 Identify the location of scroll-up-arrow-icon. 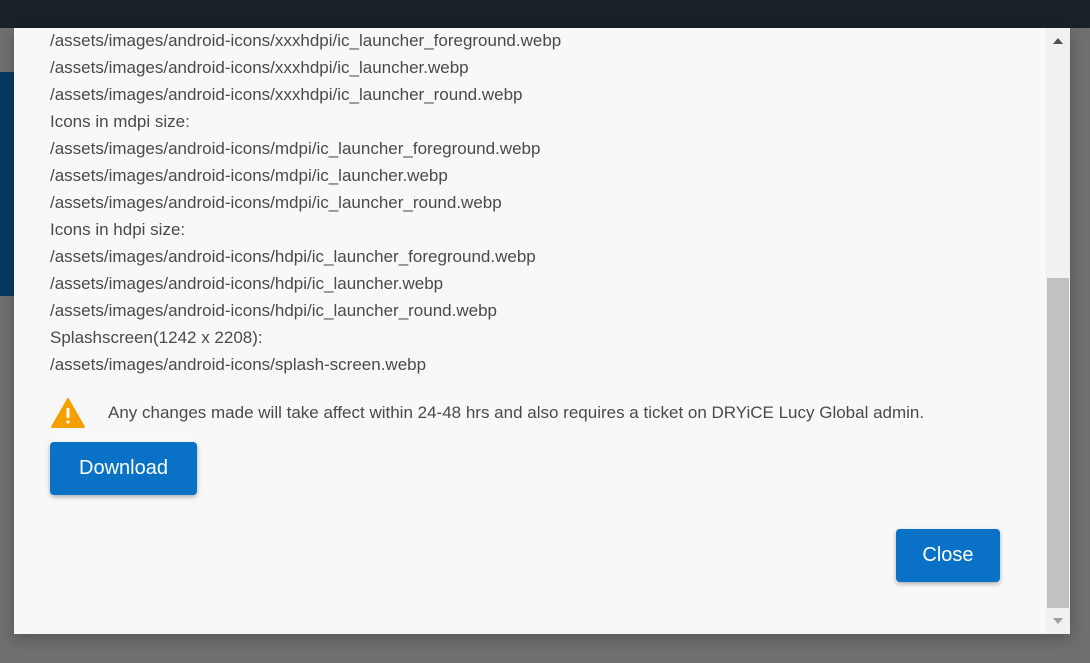
(1058, 41).